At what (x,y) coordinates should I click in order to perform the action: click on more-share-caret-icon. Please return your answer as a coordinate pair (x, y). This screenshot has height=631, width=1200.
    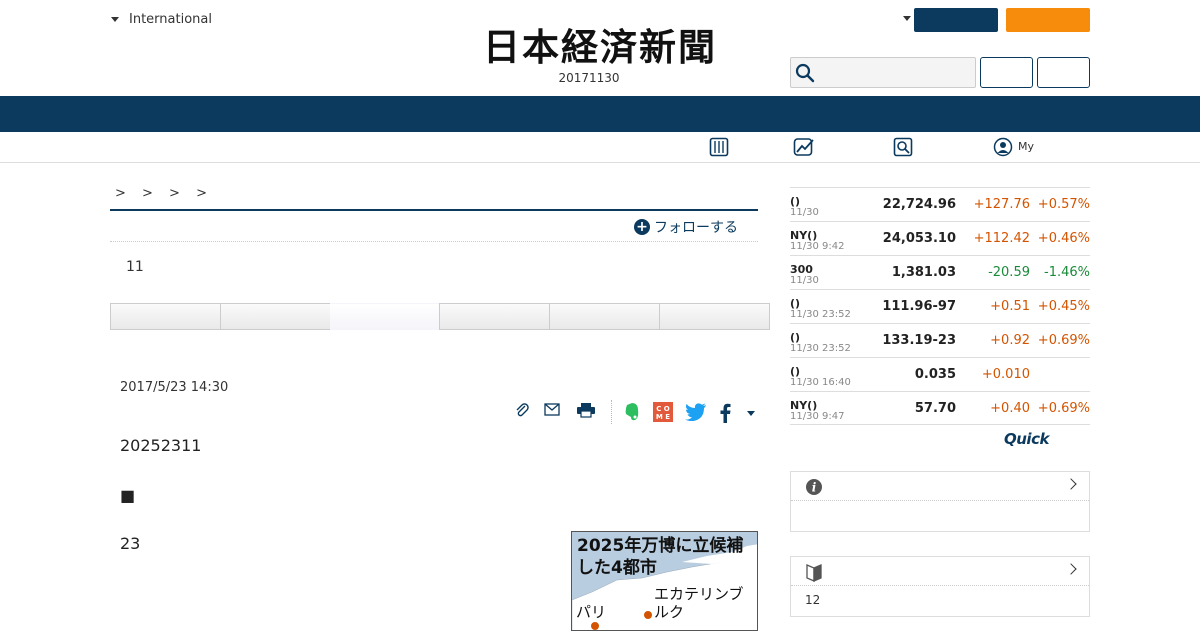
    Looking at the image, I should click on (751, 413).